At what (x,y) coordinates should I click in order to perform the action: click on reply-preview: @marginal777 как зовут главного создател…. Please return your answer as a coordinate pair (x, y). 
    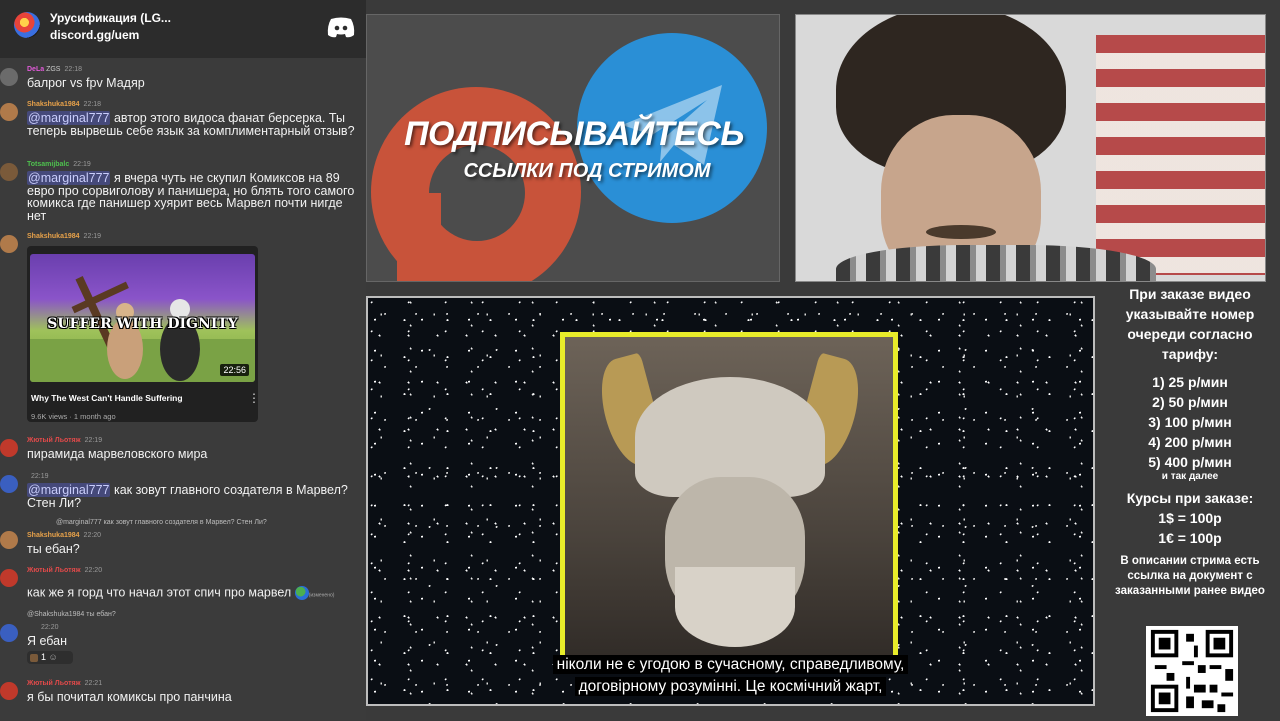
    Looking at the image, I should click on (161, 522).